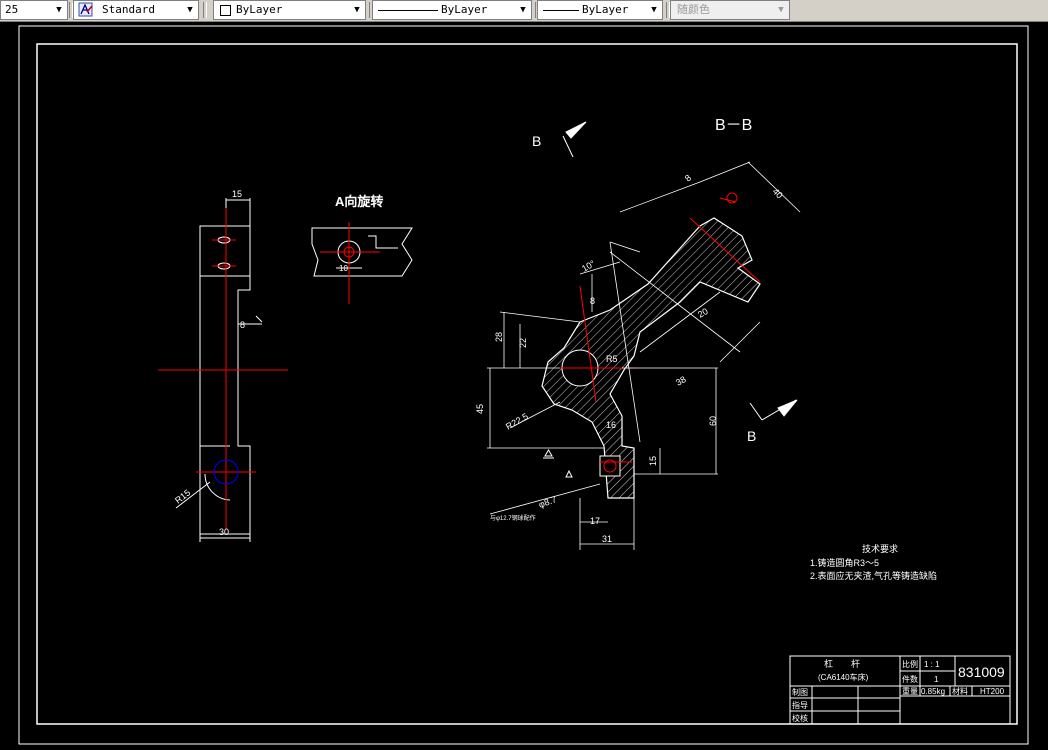  I want to click on text-style-value: Standard, so click(128, 9).